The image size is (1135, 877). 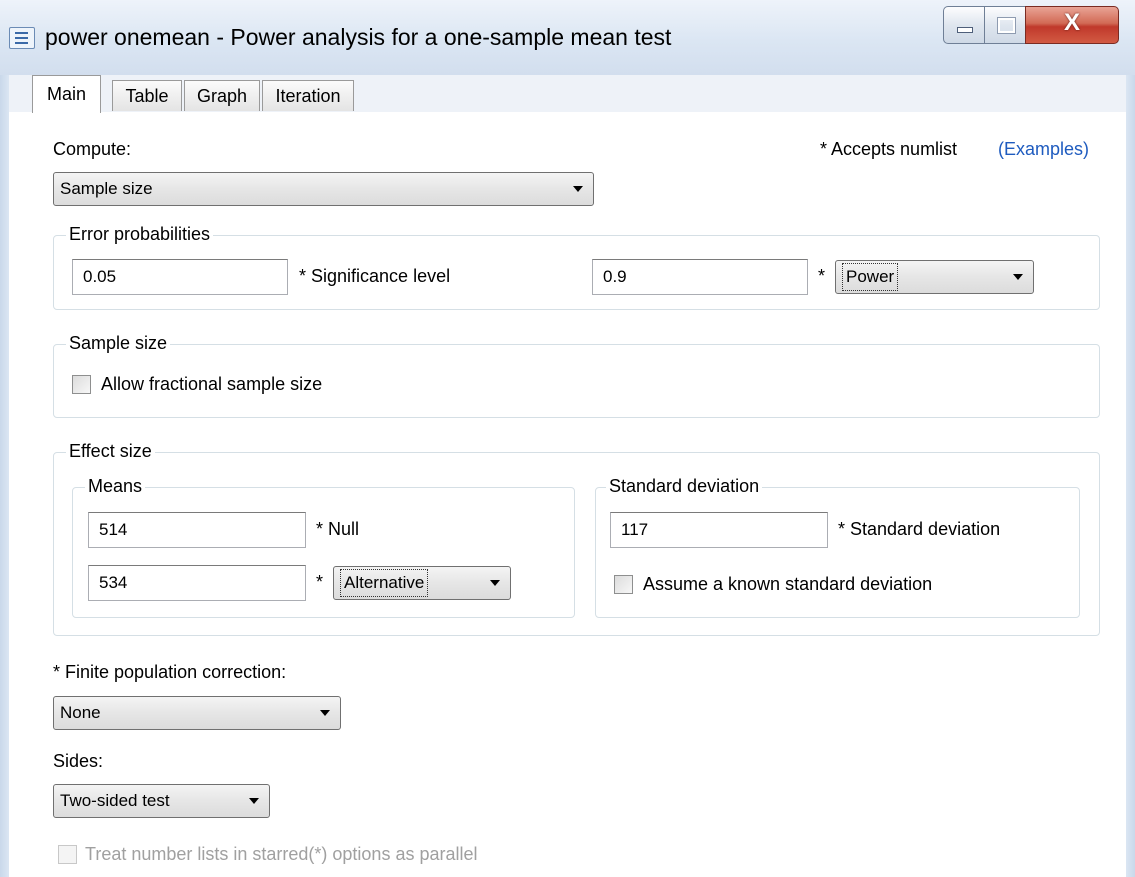 What do you see at coordinates (140, 234) in the screenshot?
I see `error-probabilities-title: Error probabilities` at bounding box center [140, 234].